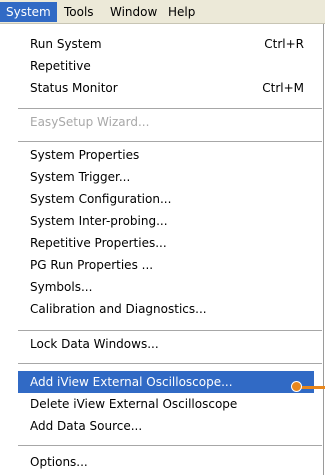 The width and height of the screenshot is (325, 475). Describe the element at coordinates (79, 12) in the screenshot. I see `menu-tools: Tools` at that location.